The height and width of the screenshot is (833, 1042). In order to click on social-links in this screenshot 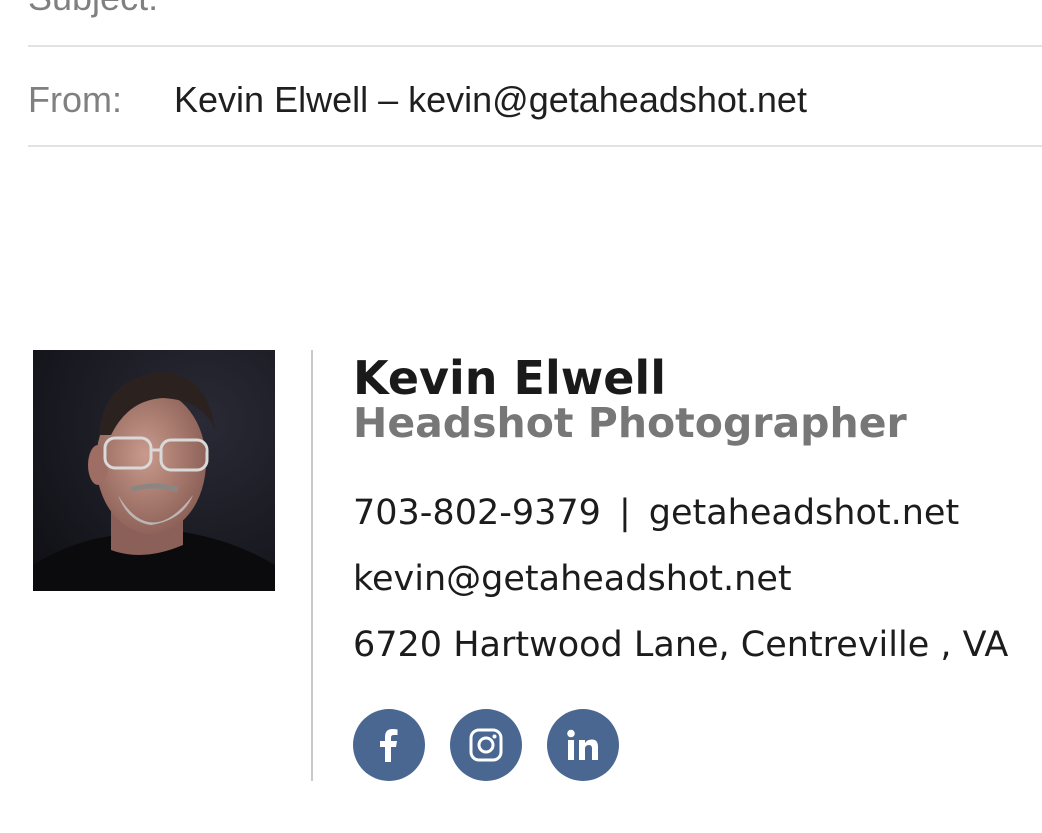, I will do `click(486, 745)`.